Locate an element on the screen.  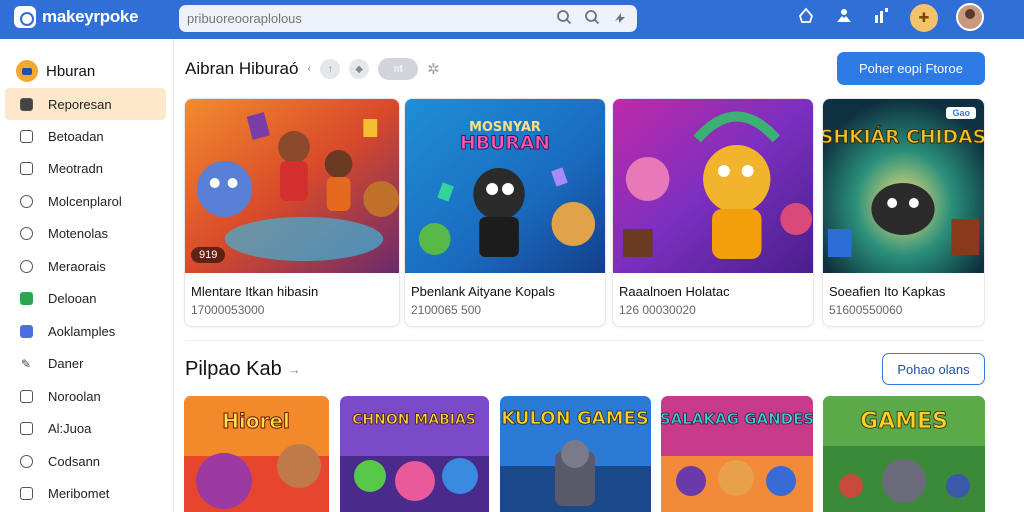
sidebar-item-codsann: Codsann is located at coordinates (86, 461).